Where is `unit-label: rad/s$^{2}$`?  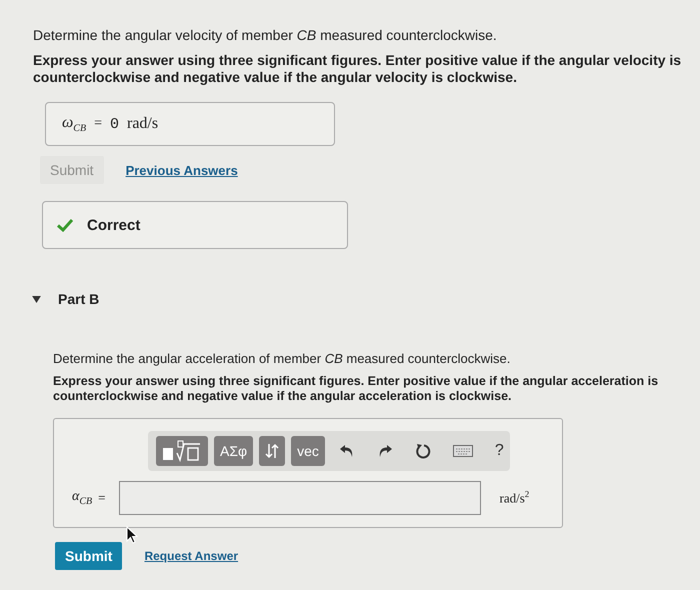
unit-label: rad/s$^{2}$ is located at coordinates (514, 498).